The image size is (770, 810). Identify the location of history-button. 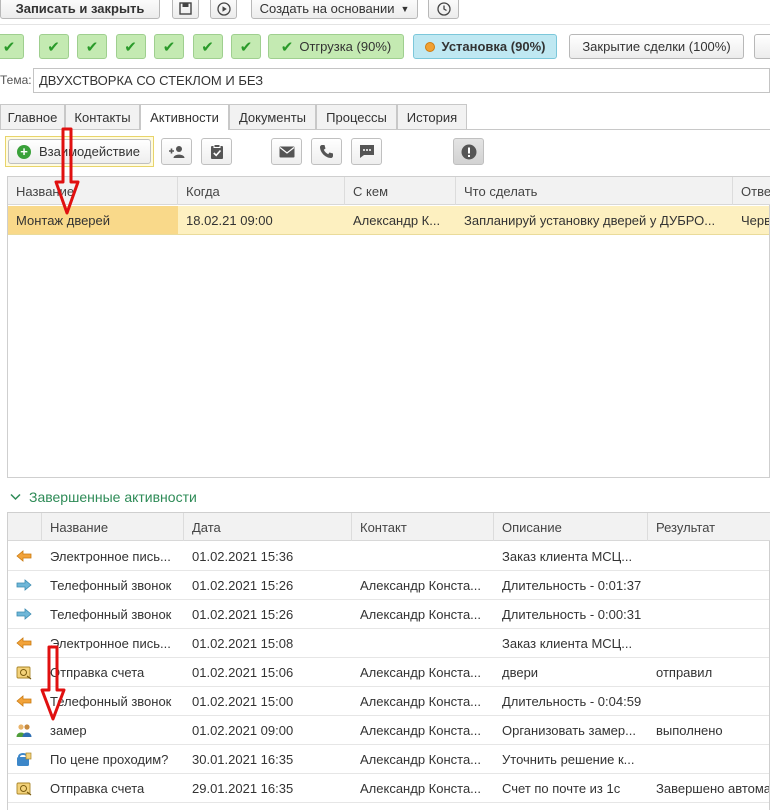
(443, 9).